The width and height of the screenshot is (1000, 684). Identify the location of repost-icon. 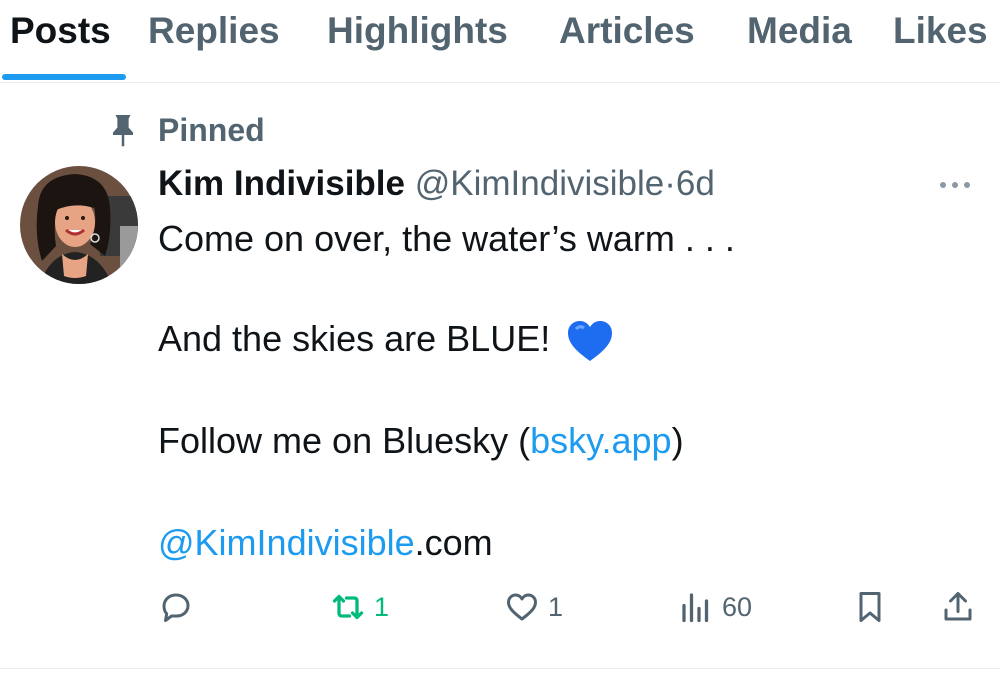
(348, 607).